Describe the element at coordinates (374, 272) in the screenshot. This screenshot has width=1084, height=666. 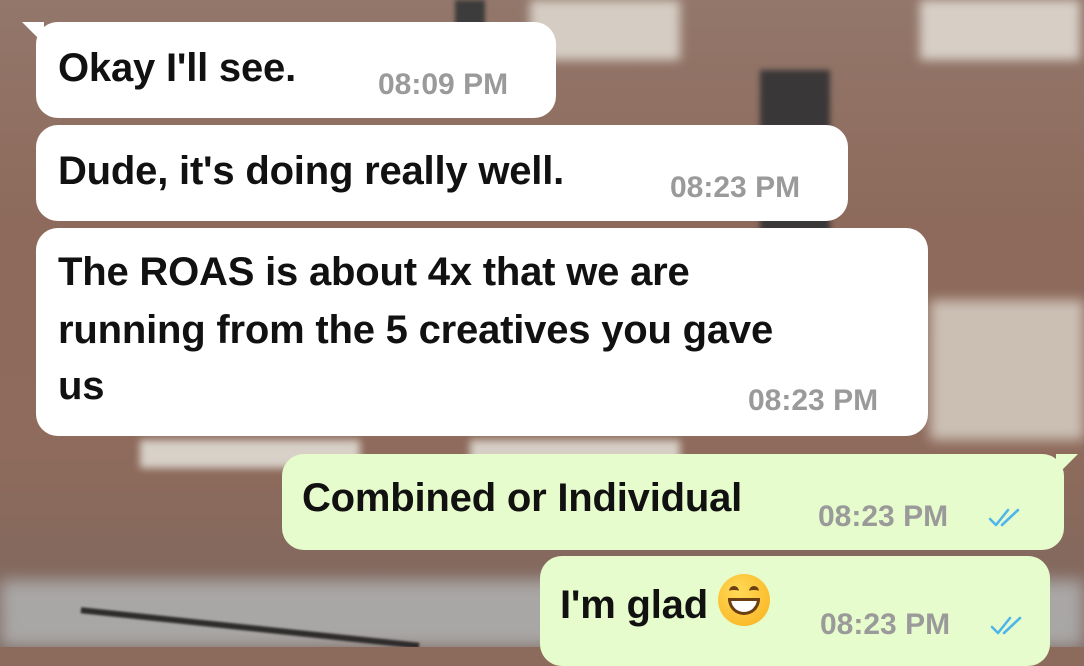
I see `message-text-line: The ROAS is about 4x that we are` at that location.